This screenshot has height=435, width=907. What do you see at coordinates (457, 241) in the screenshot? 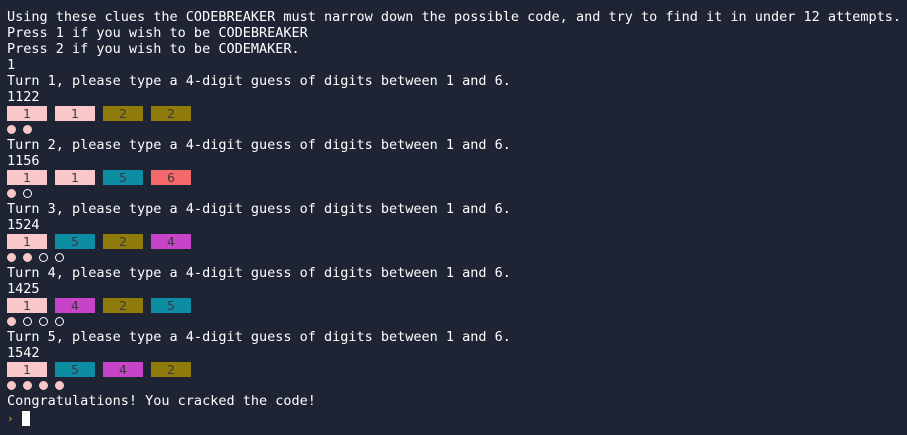
I see `guess-pegs: 1524` at bounding box center [457, 241].